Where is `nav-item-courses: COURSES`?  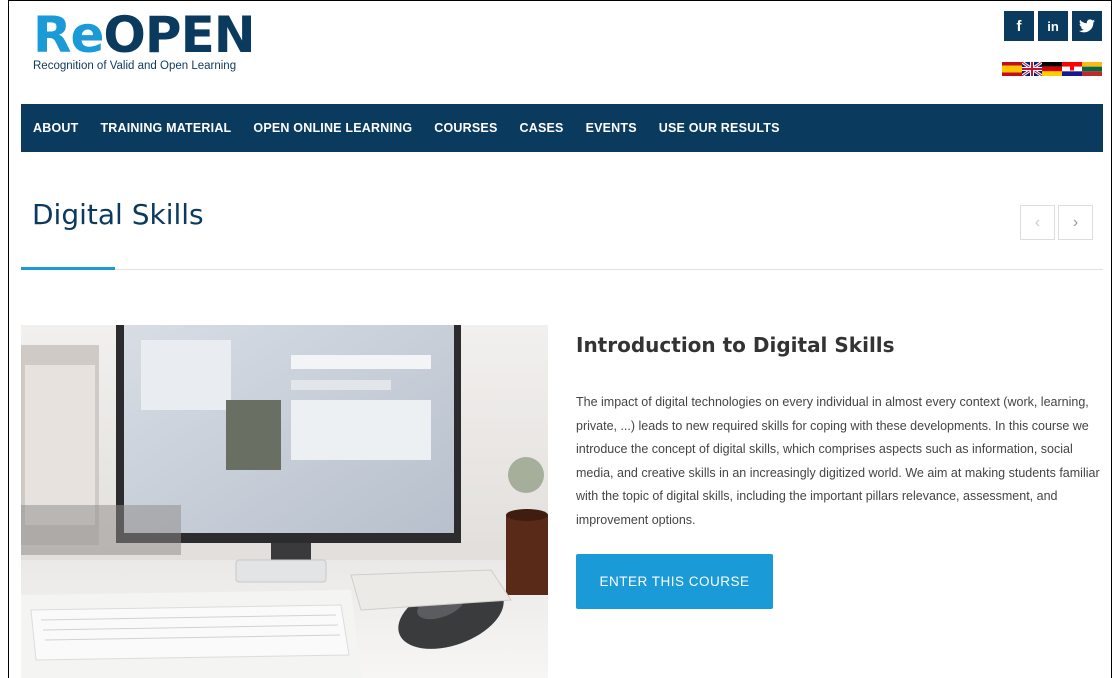
nav-item-courses: COURSES is located at coordinates (465, 128).